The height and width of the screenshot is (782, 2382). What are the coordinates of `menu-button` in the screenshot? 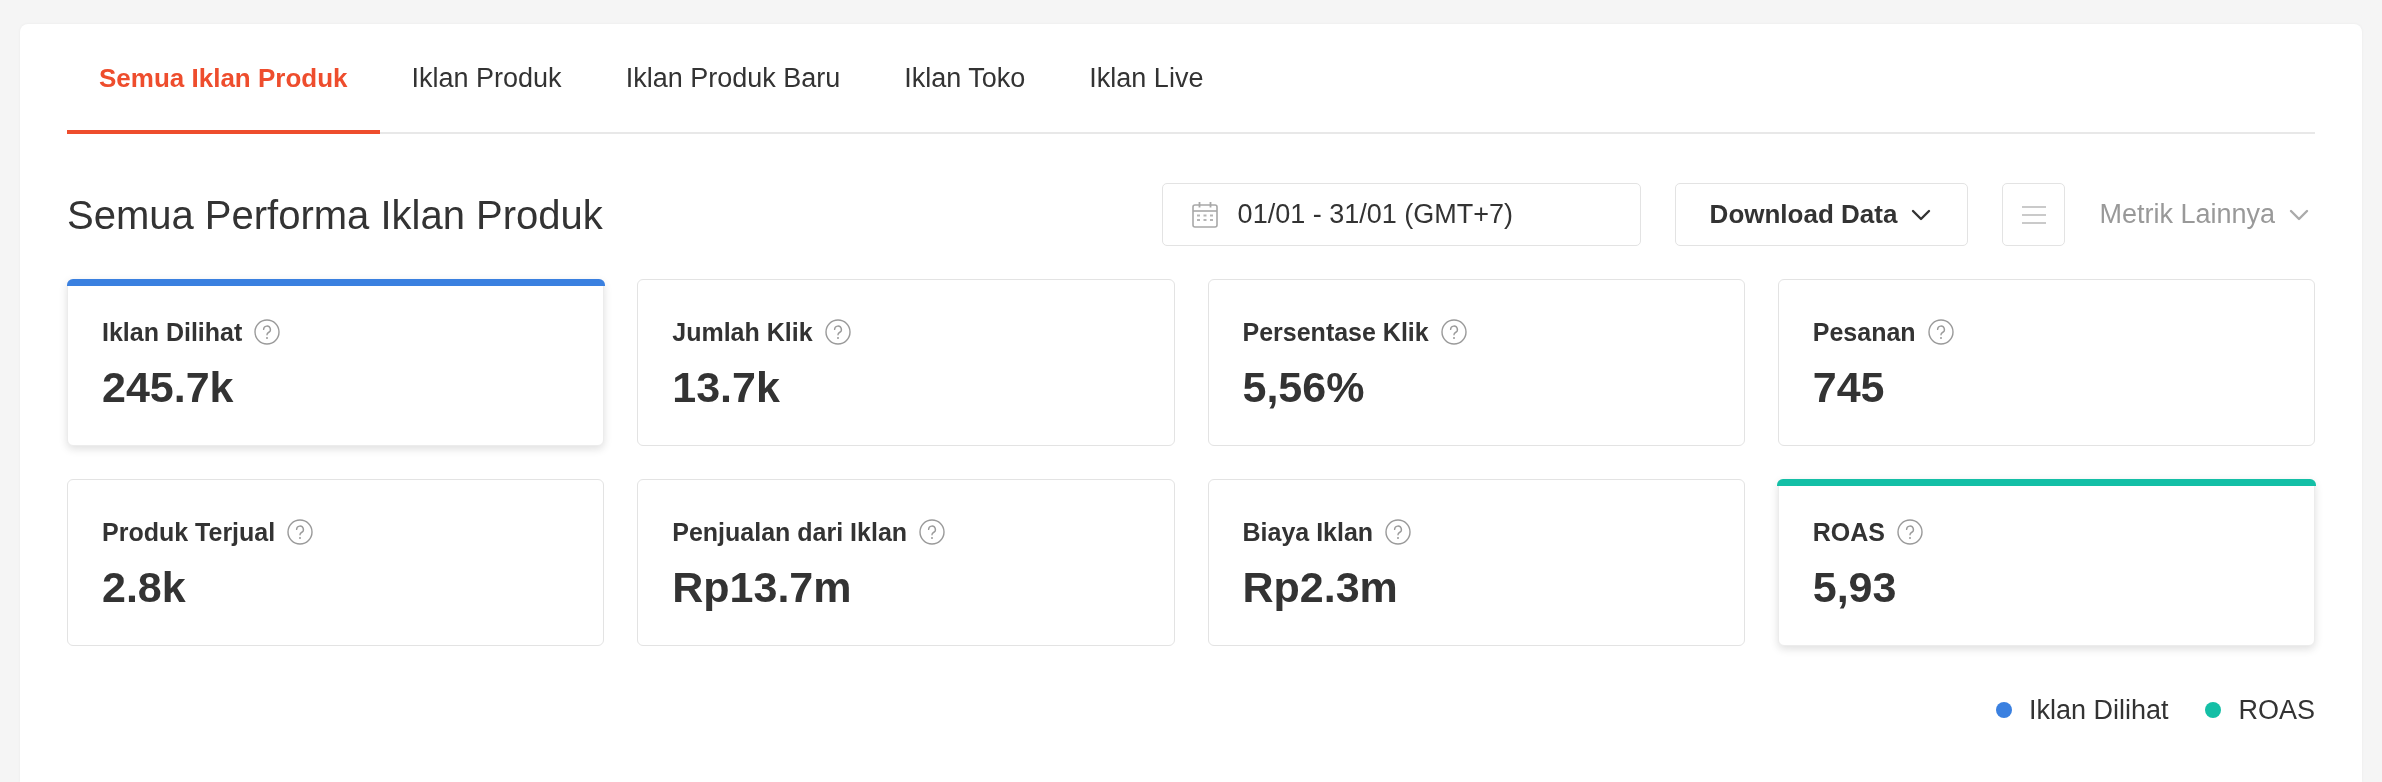 It's located at (2034, 214).